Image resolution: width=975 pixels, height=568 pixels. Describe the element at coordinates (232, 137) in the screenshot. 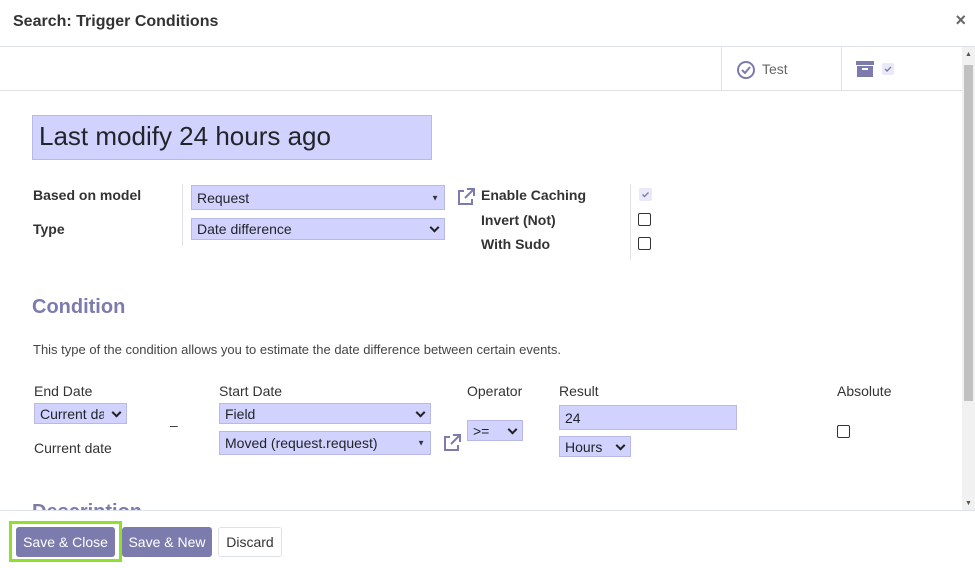

I see `condition-name-input: Last modify 24 hours ago` at that location.